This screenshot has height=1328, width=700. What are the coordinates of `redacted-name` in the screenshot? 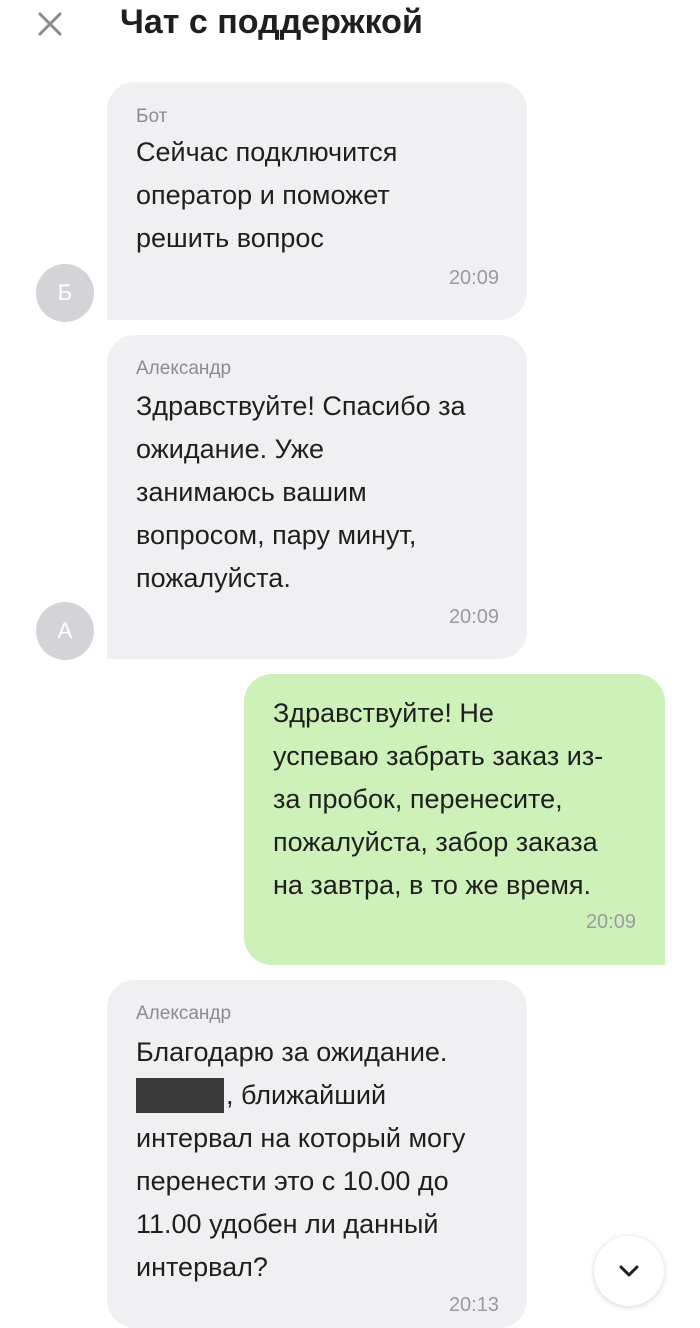 It's located at (180, 1095).